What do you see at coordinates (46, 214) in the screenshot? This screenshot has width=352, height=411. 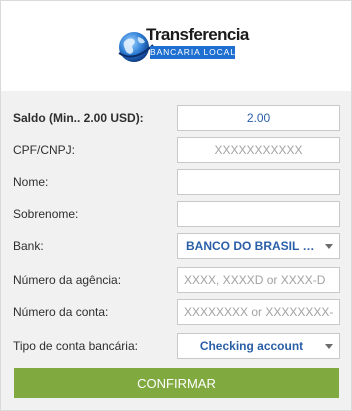 I see `sobrenome-label: Sobrenome:` at bounding box center [46, 214].